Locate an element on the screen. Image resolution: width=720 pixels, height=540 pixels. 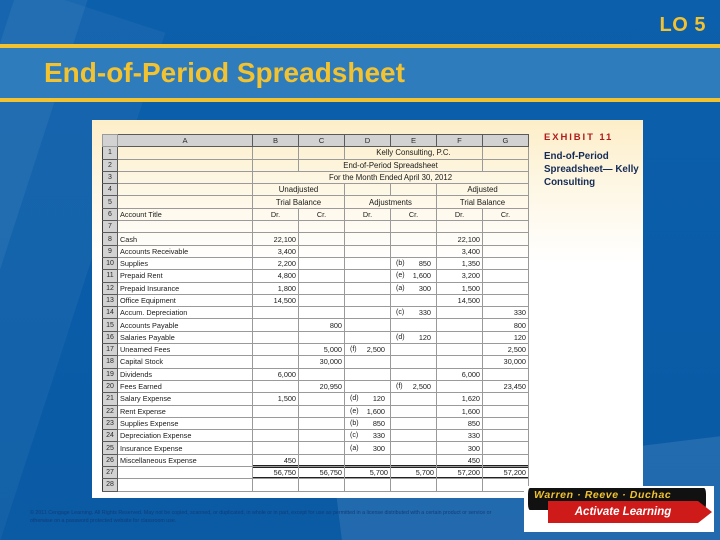
cell-atb-dr-12: 1,500 is located at coordinates (459, 288).